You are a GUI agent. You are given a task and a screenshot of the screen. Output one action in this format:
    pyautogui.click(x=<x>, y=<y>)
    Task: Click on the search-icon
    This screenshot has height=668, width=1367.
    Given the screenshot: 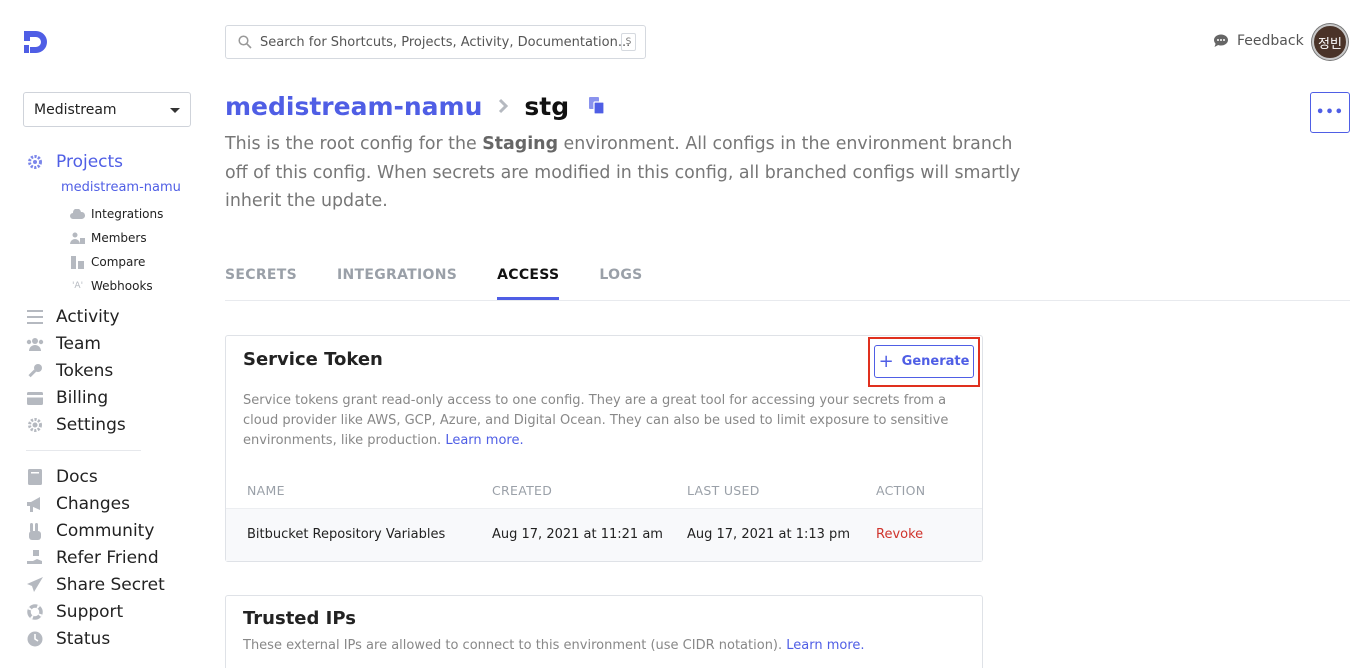 What is the action you would take?
    pyautogui.click(x=245, y=42)
    